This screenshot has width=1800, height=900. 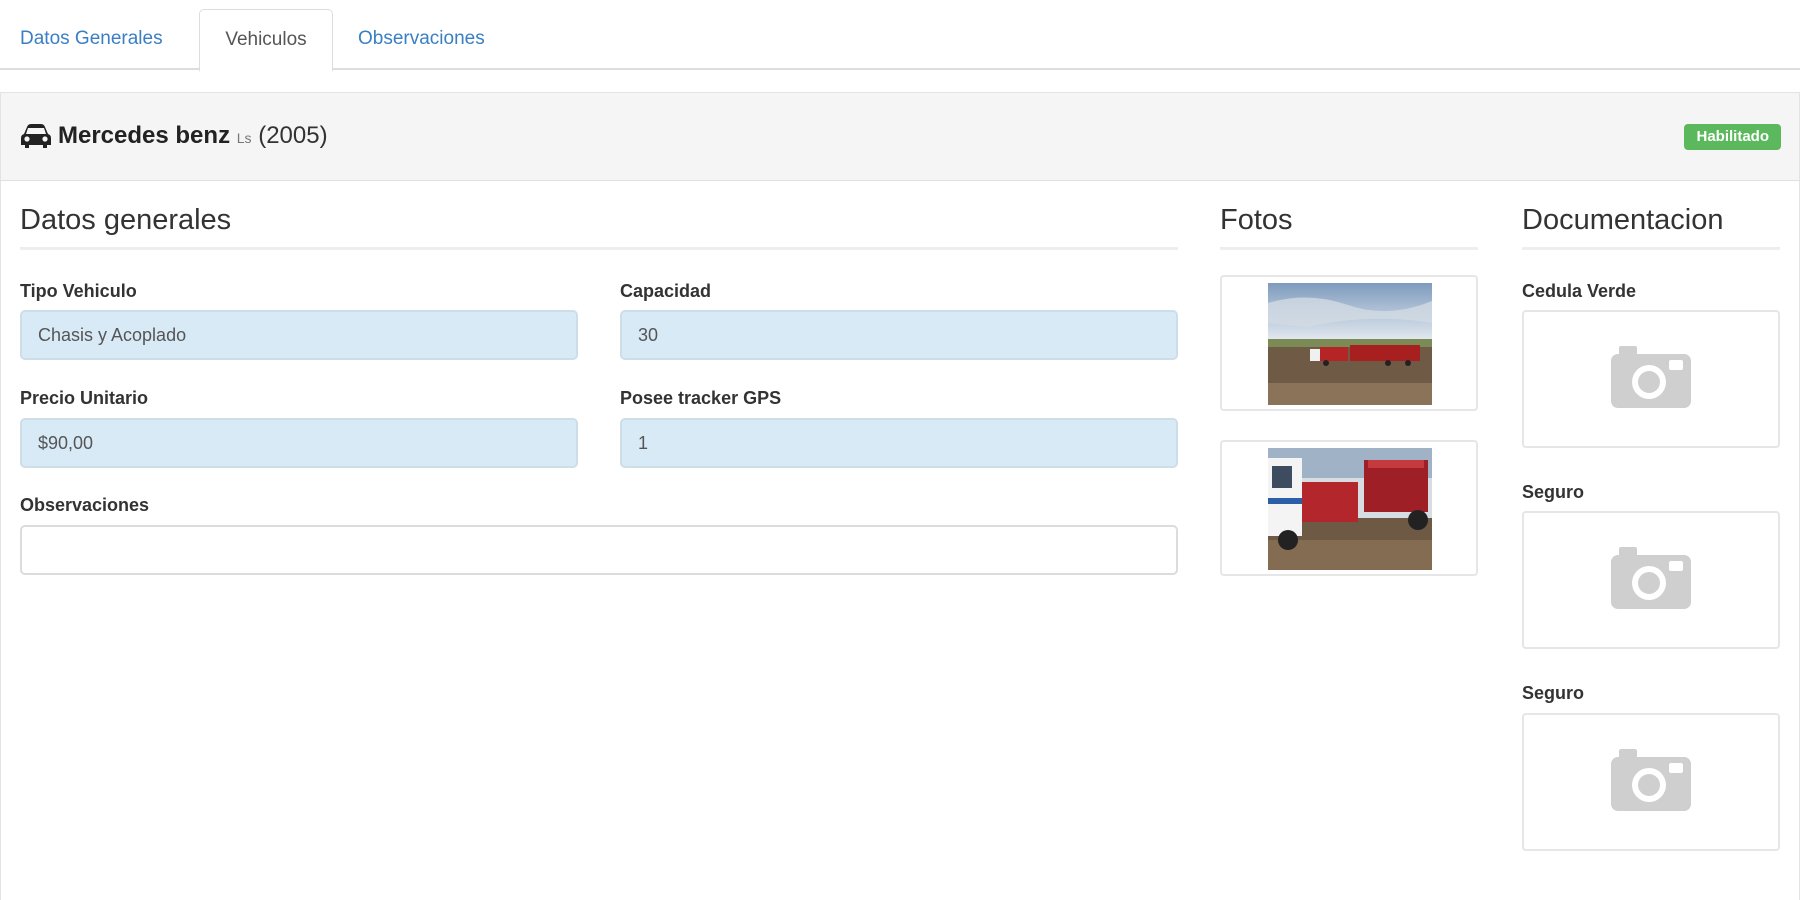 What do you see at coordinates (1579, 291) in the screenshot?
I see `label-cedula-verde: Cedula Verde` at bounding box center [1579, 291].